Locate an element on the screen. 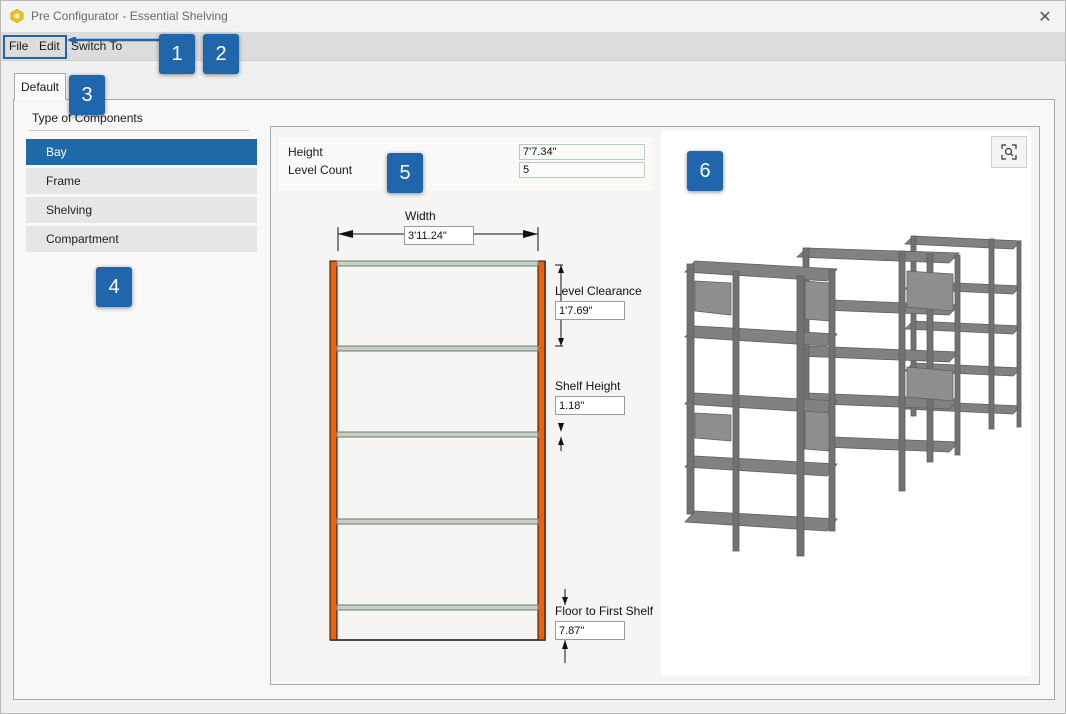 This screenshot has height=714, width=1066. component-item-bay: Bay is located at coordinates (141, 152).